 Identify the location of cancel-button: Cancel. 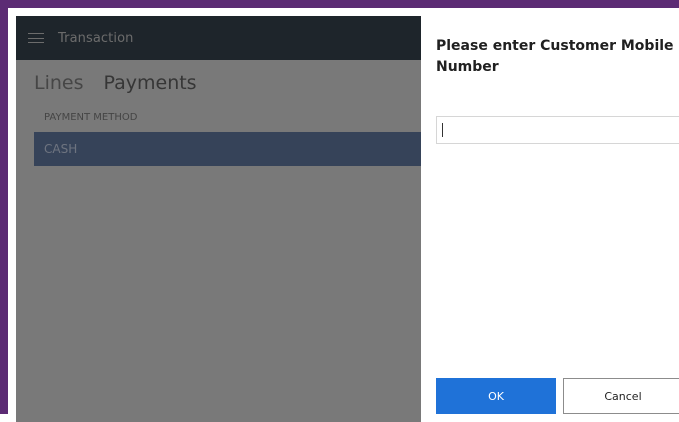
(621, 396).